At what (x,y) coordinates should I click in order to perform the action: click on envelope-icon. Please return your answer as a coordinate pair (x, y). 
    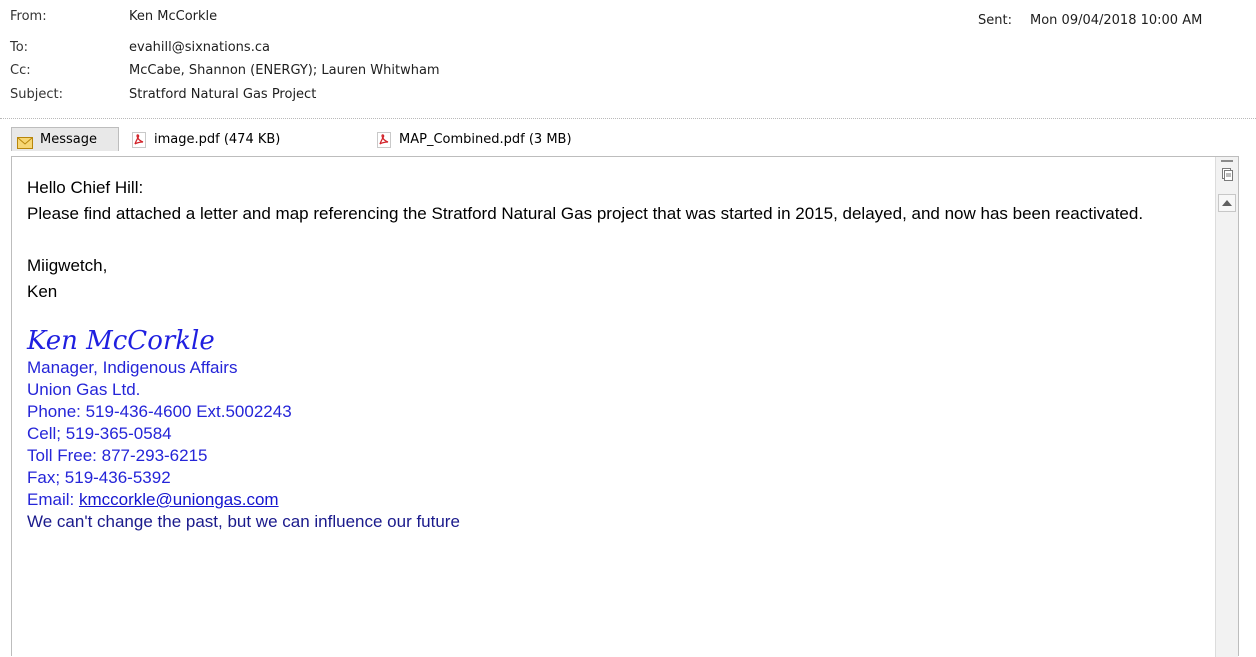
    Looking at the image, I should click on (25, 146).